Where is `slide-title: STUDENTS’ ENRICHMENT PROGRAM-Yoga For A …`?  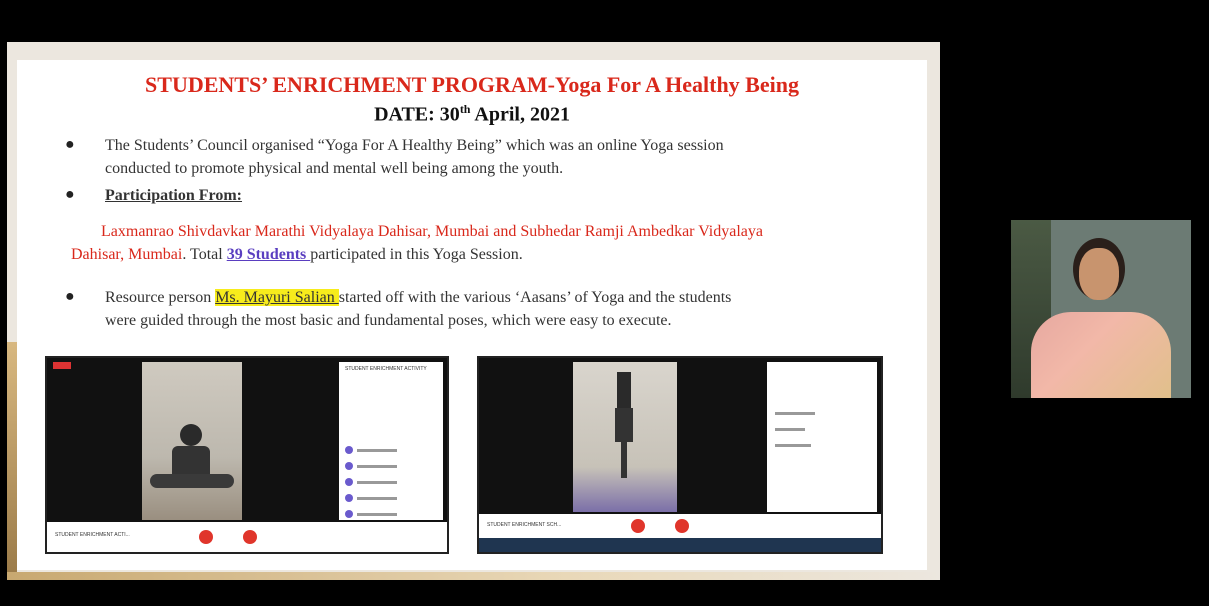 slide-title: STUDENTS’ ENRICHMENT PROGRAM-Yoga For A … is located at coordinates (472, 84).